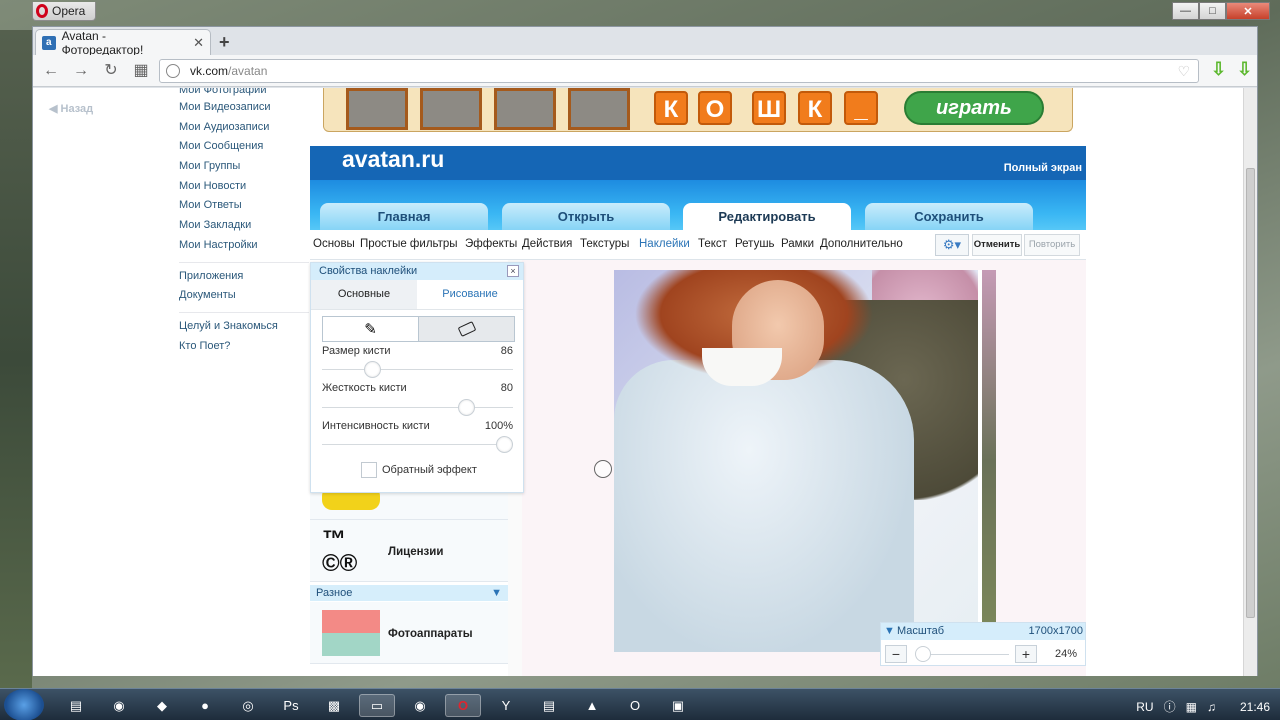 The width and height of the screenshot is (1280, 720). Describe the element at coordinates (71, 108) in the screenshot. I see `back-link: ◀ Назад` at that location.